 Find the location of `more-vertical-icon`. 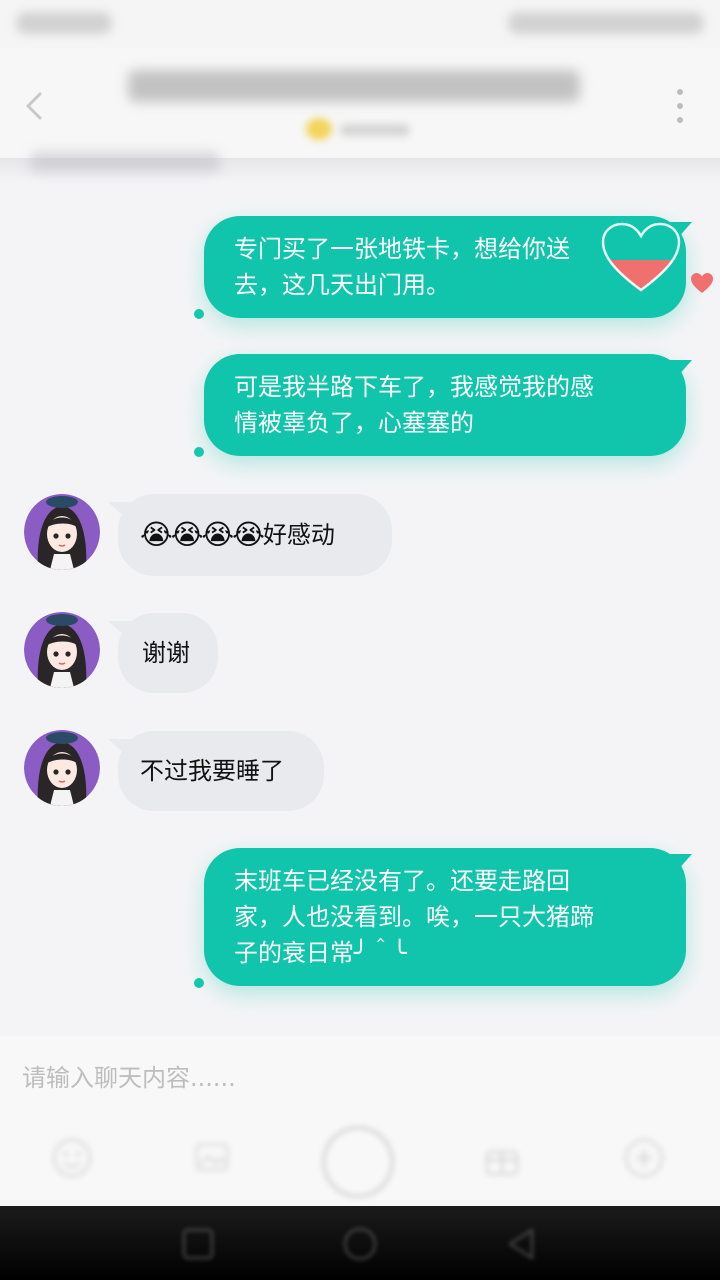

more-vertical-icon is located at coordinates (680, 106).